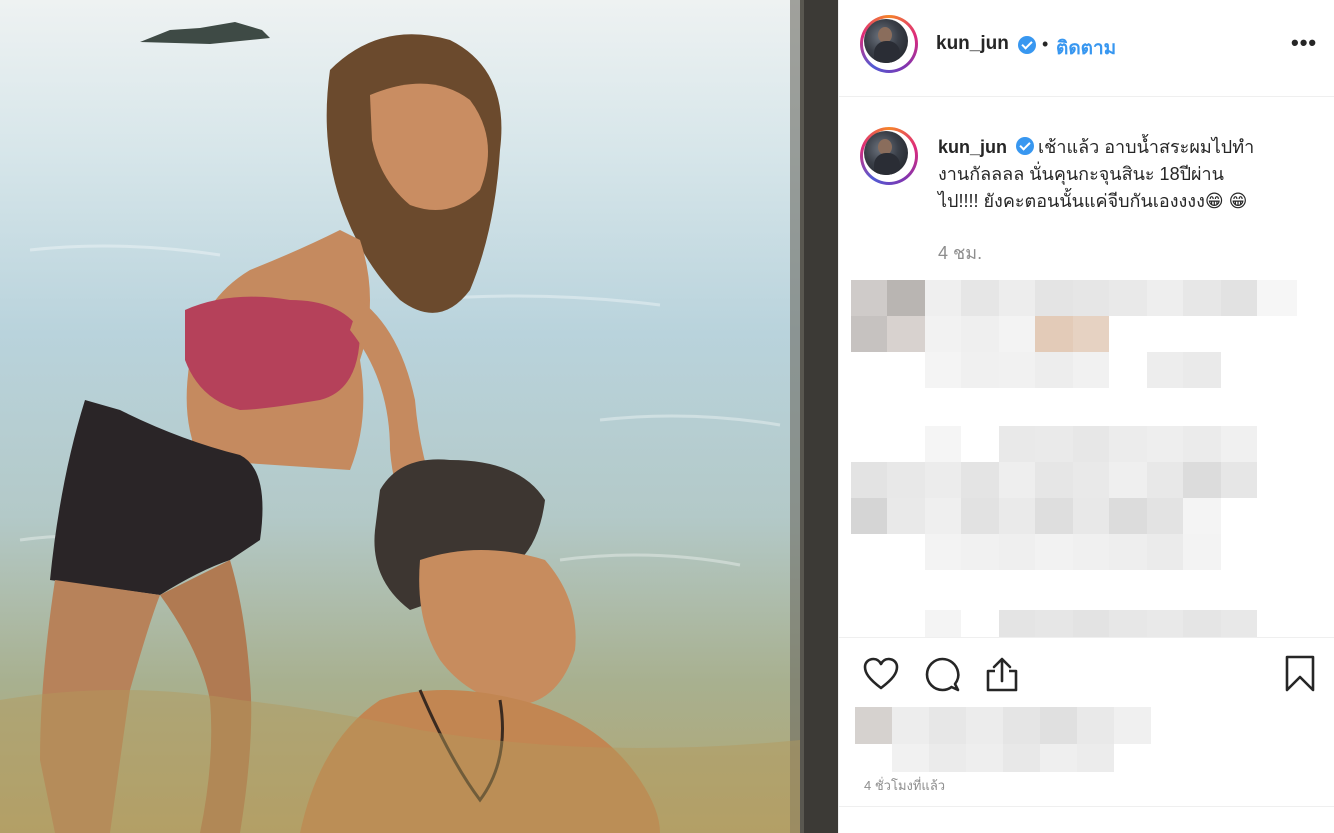 The image size is (1334, 833). What do you see at coordinates (1027, 45) in the screenshot?
I see `verified-badge-icon` at bounding box center [1027, 45].